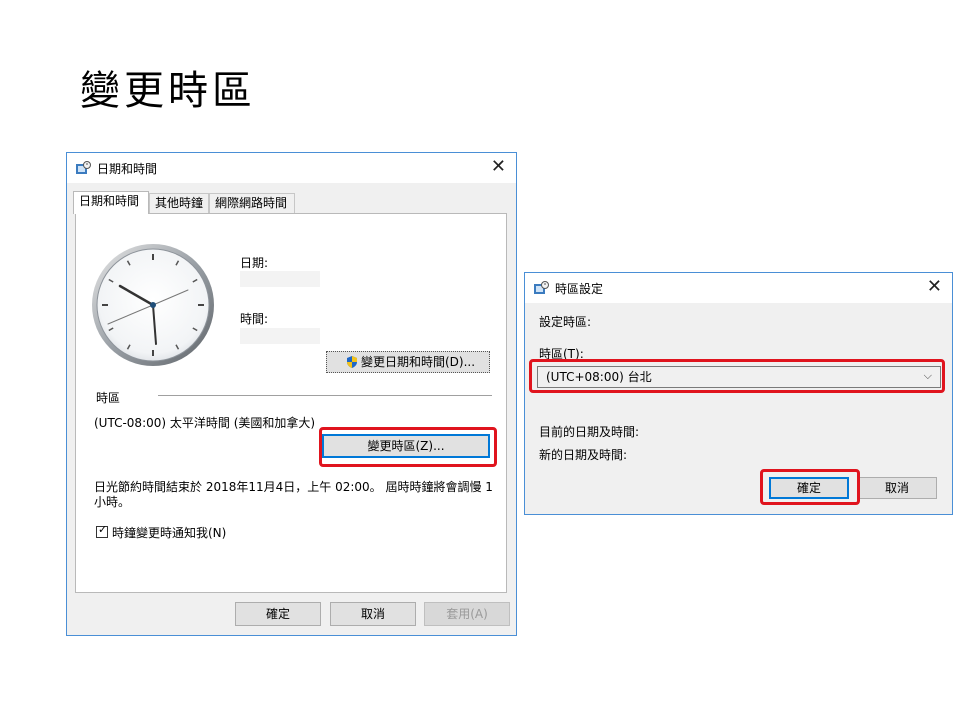 Image resolution: width=960 pixels, height=720 pixels. What do you see at coordinates (291, 168) in the screenshot?
I see `datetime-titlebar: 日期和時間 ✕` at bounding box center [291, 168].